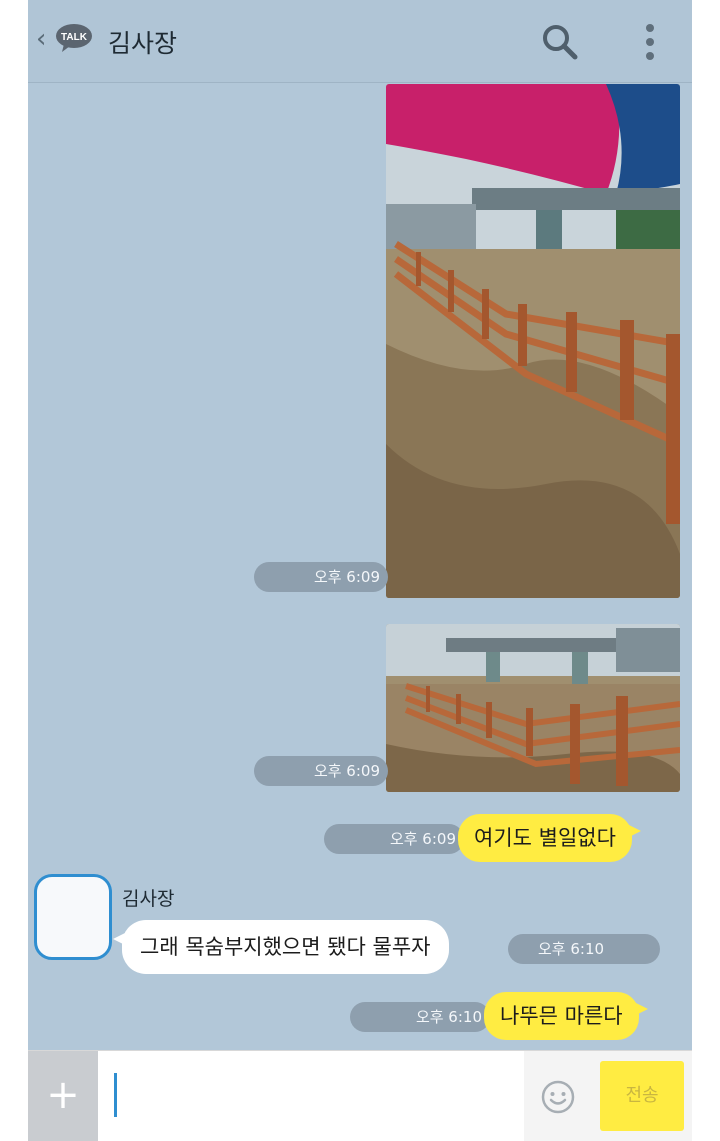 The width and height of the screenshot is (720, 1141). What do you see at coordinates (566, 1016) in the screenshot?
I see `my-message-2: 나뚜믄 마른다` at bounding box center [566, 1016].